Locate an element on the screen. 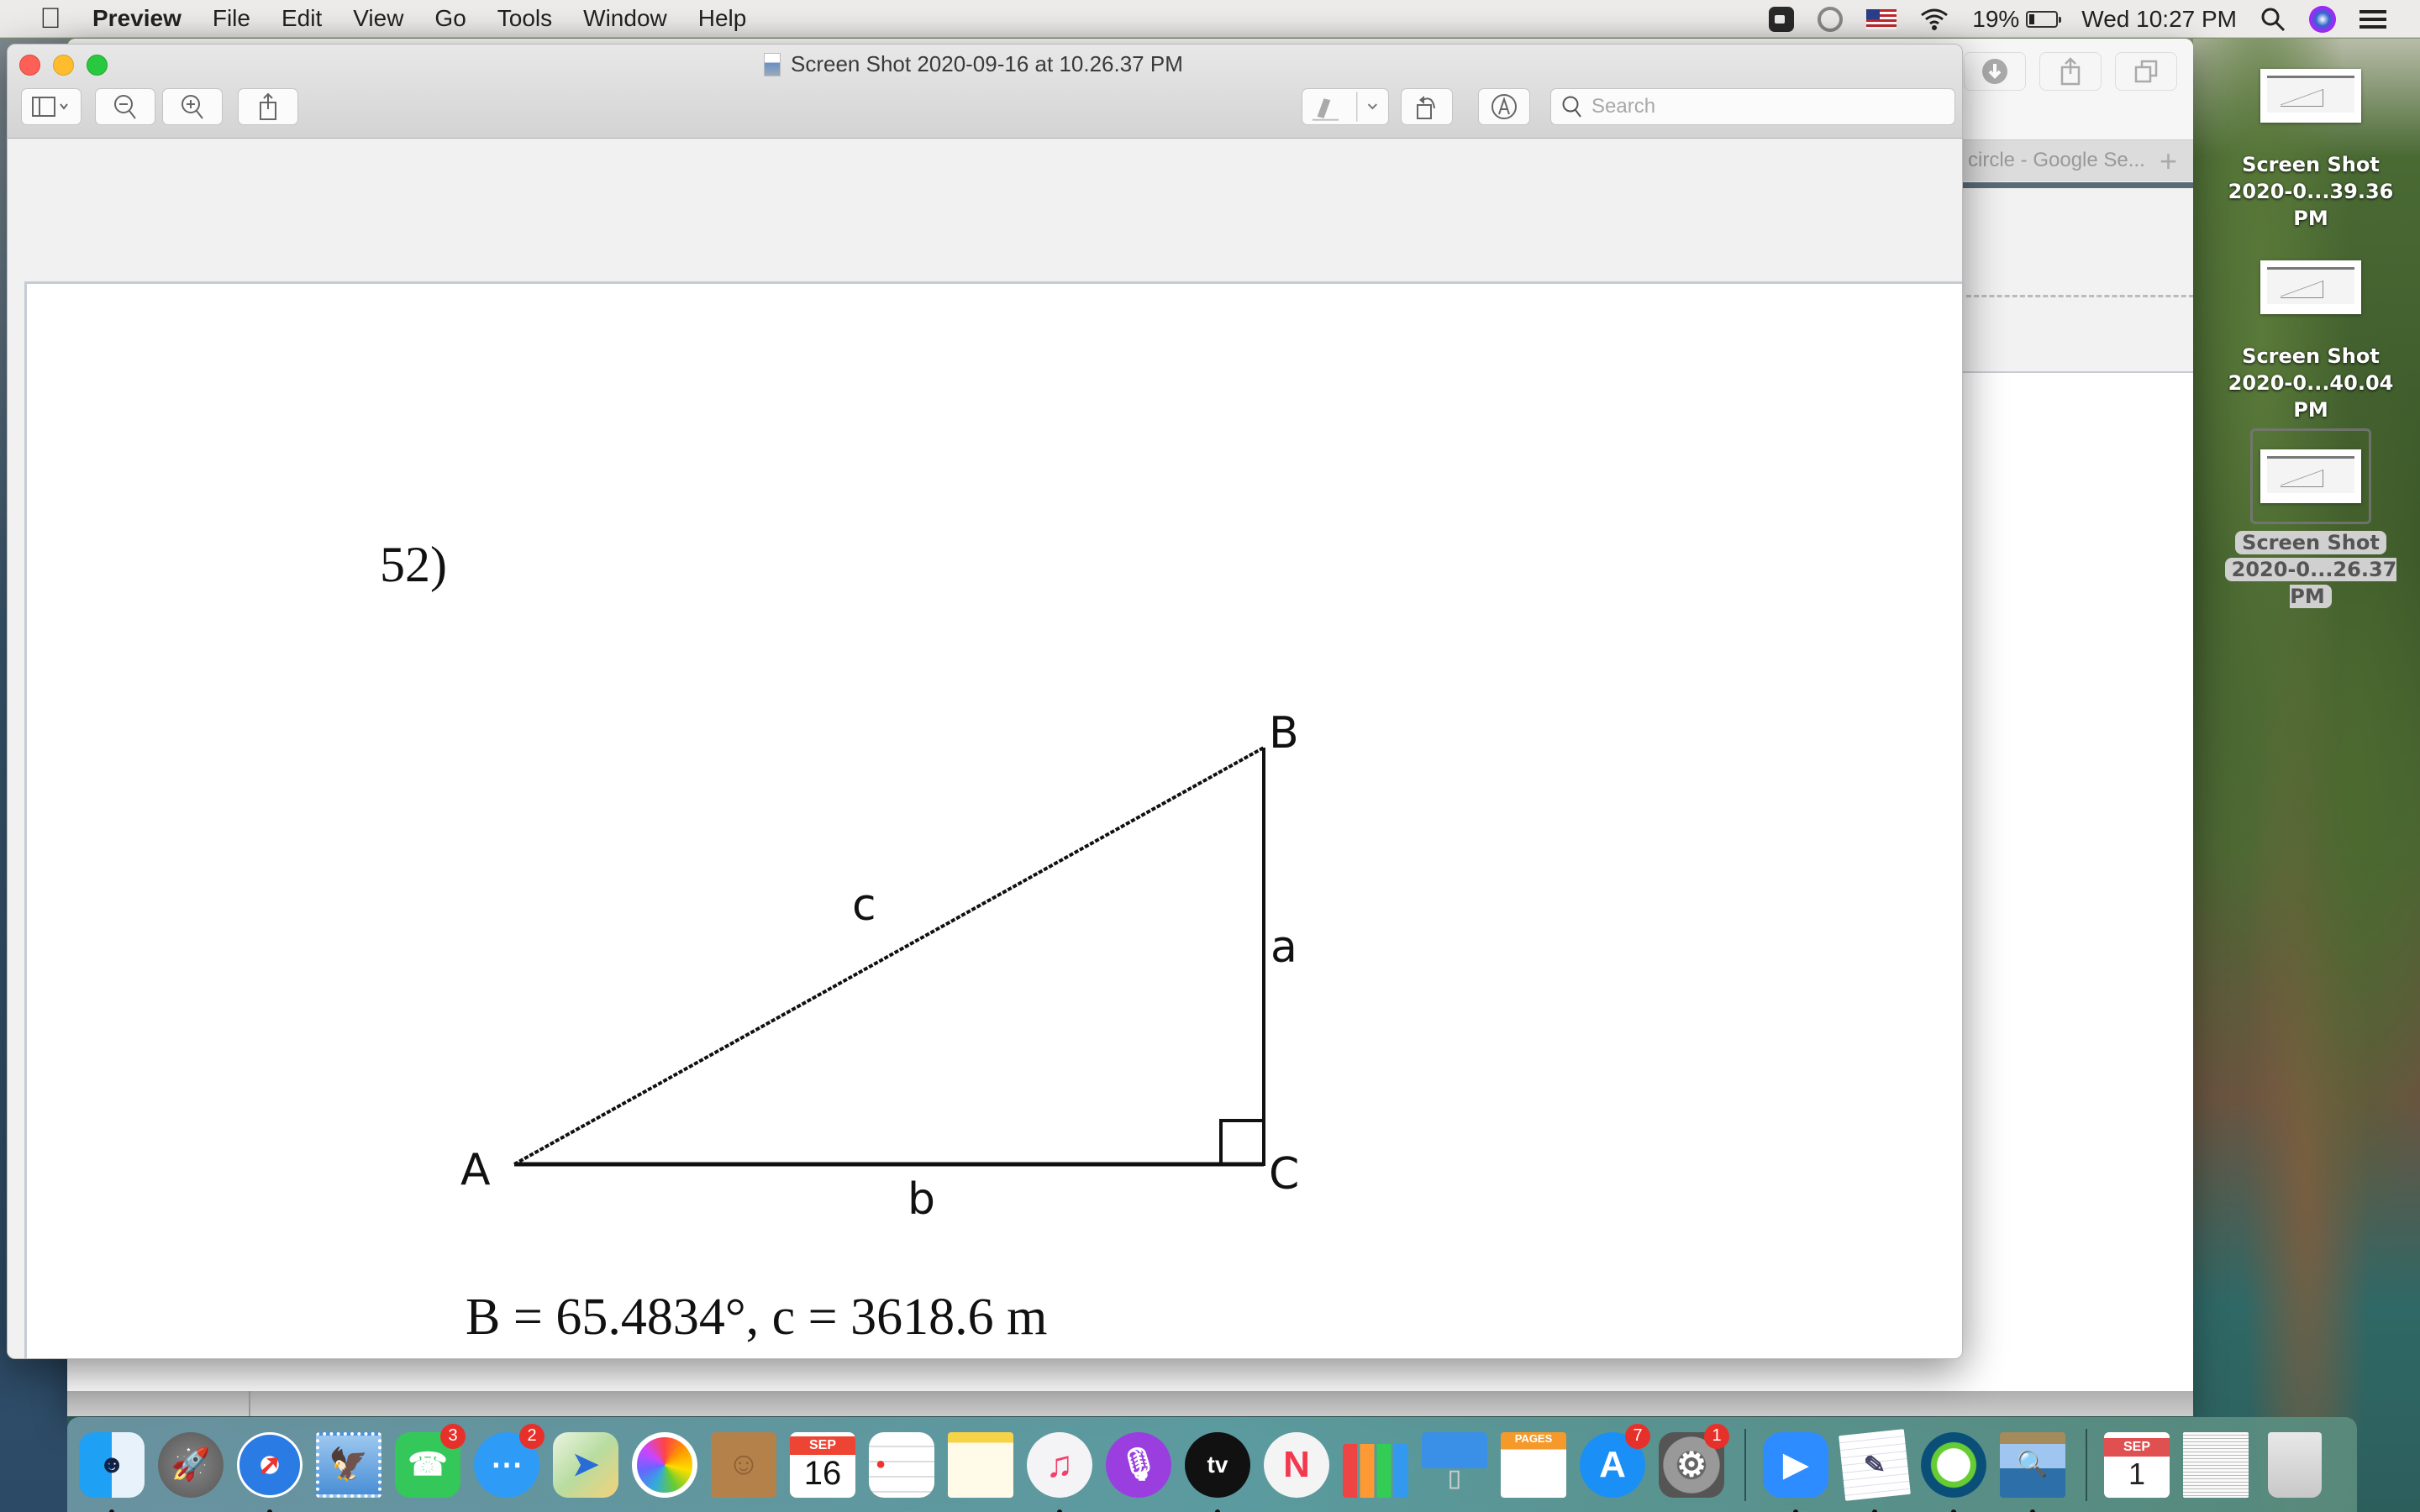 Image resolution: width=2420 pixels, height=1512 pixels. dock-mail: 🦅 is located at coordinates (348, 1465).